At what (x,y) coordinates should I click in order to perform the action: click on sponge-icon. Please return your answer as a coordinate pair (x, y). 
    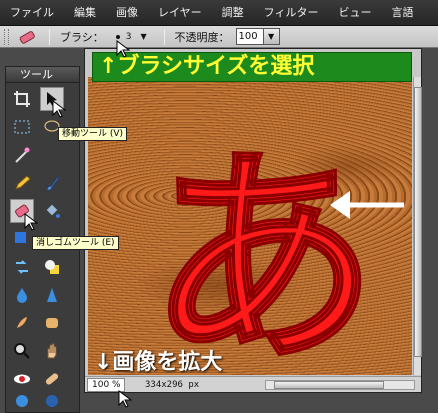
    Looking at the image, I should click on (52, 323).